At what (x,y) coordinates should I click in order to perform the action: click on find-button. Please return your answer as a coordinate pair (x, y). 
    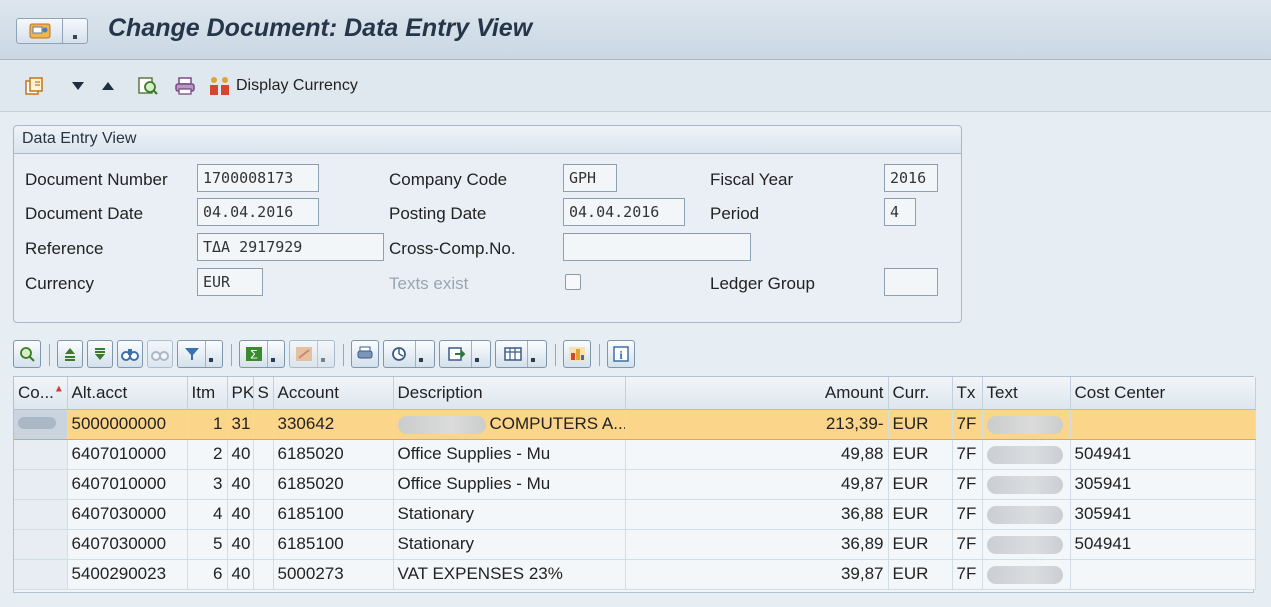
    Looking at the image, I should click on (130, 354).